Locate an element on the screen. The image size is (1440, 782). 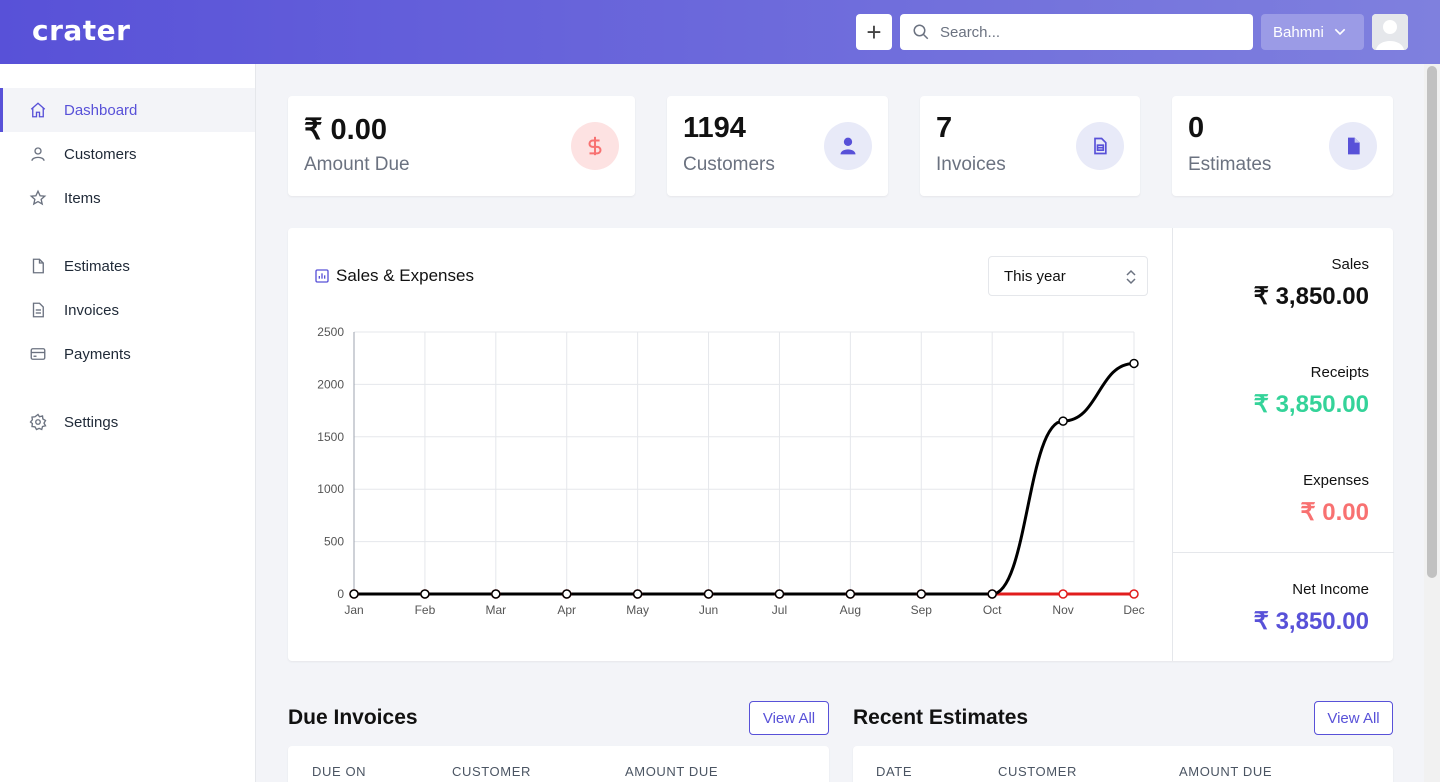
stat-card-estimates: 0 Estimates is located at coordinates (1282, 146).